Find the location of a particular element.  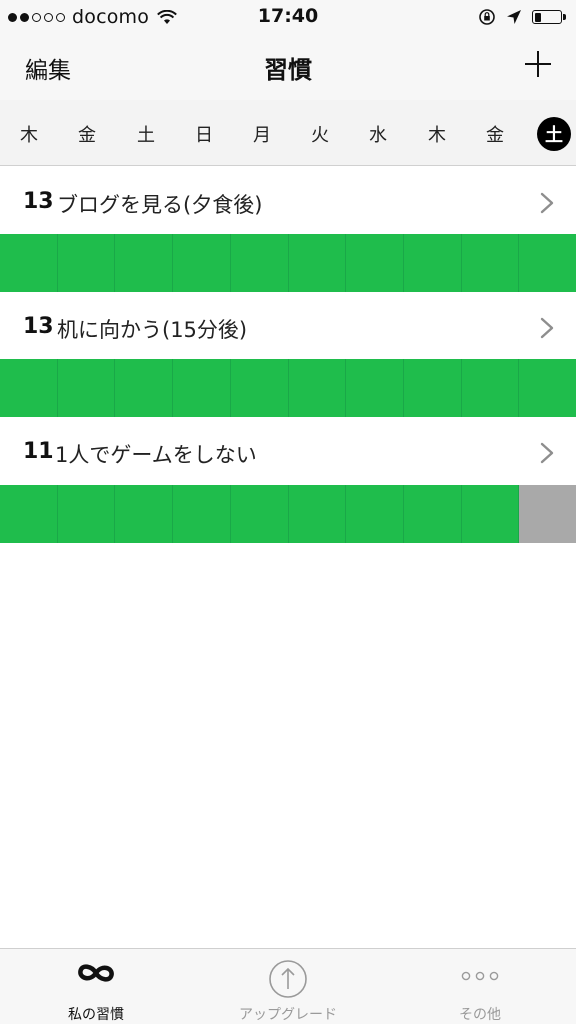

day-row: 木 金 土 日 月 火 水 木 金 土 is located at coordinates (288, 133).